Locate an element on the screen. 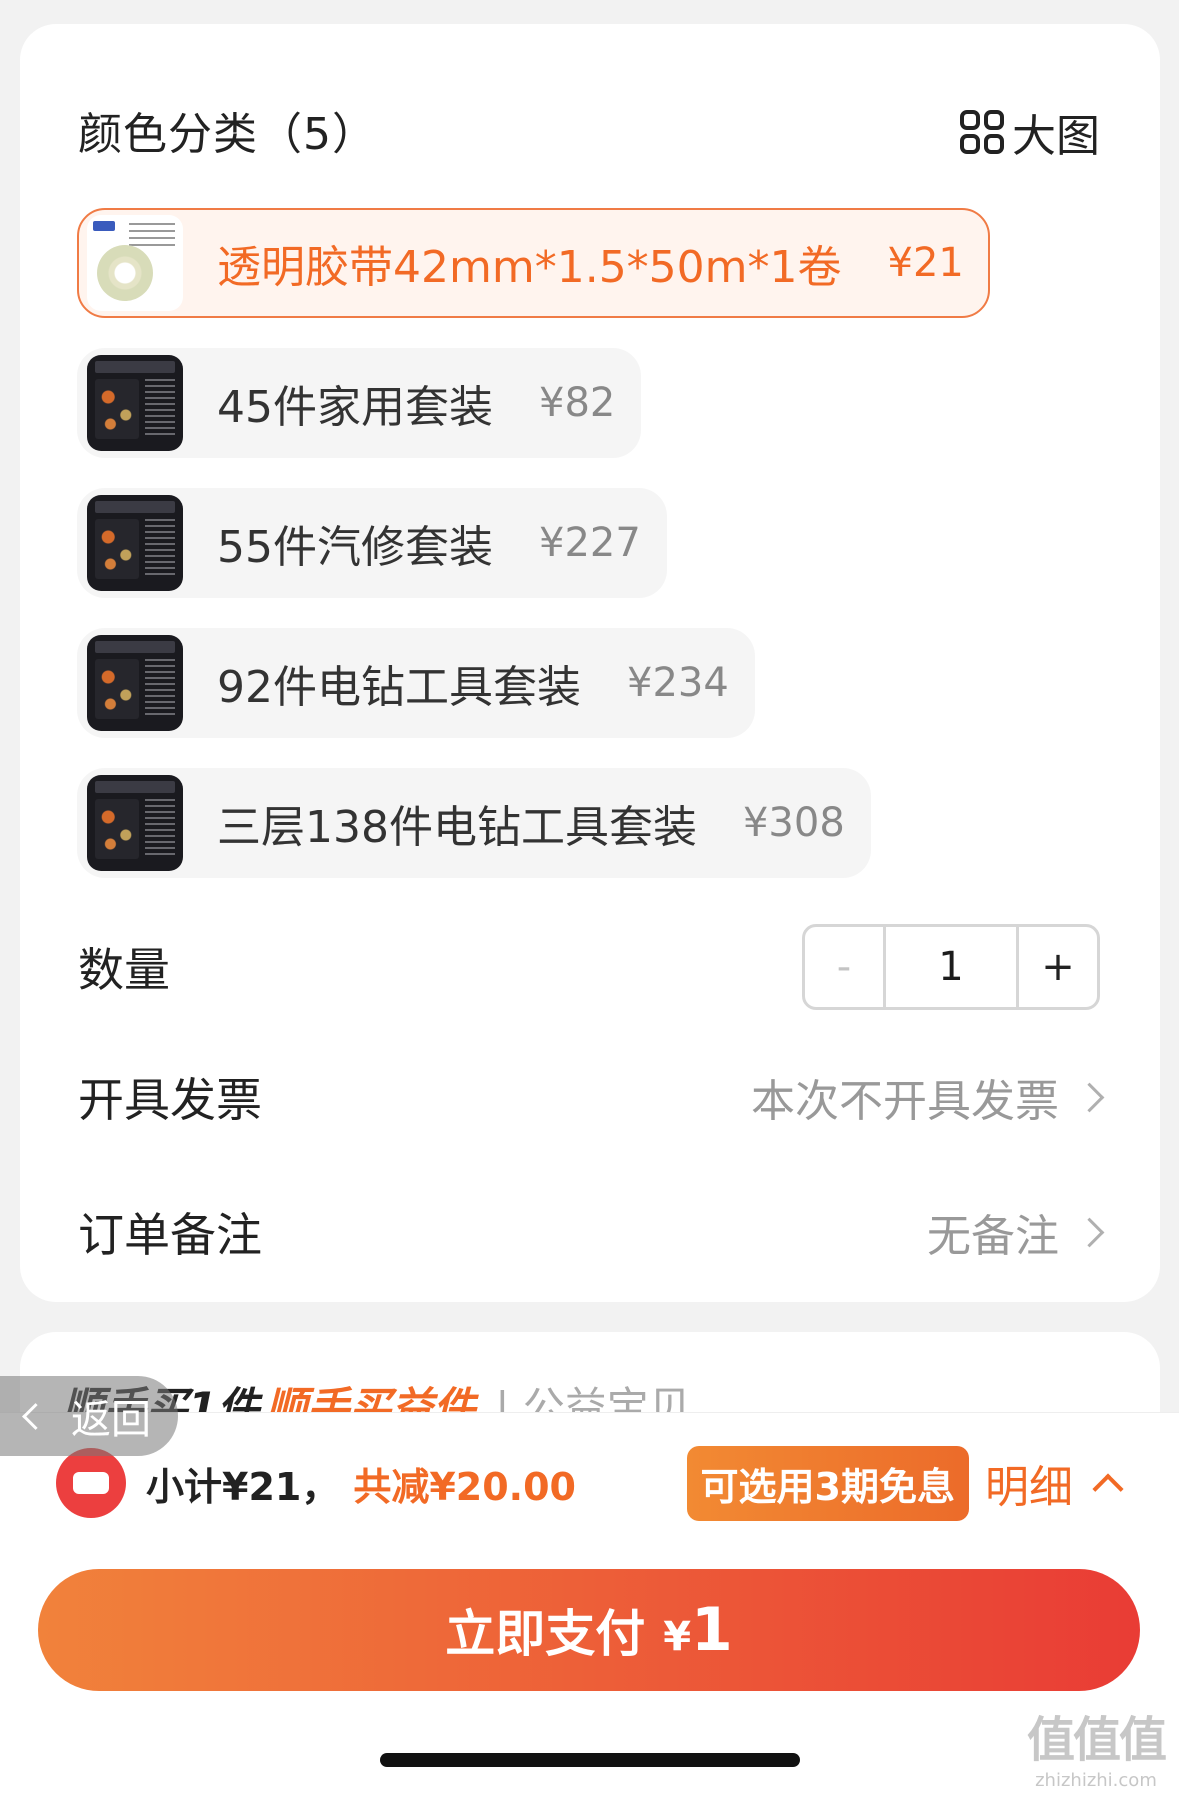 The height and width of the screenshot is (1798, 1179). section-title: 颜色分类（5） is located at coordinates (227, 134).